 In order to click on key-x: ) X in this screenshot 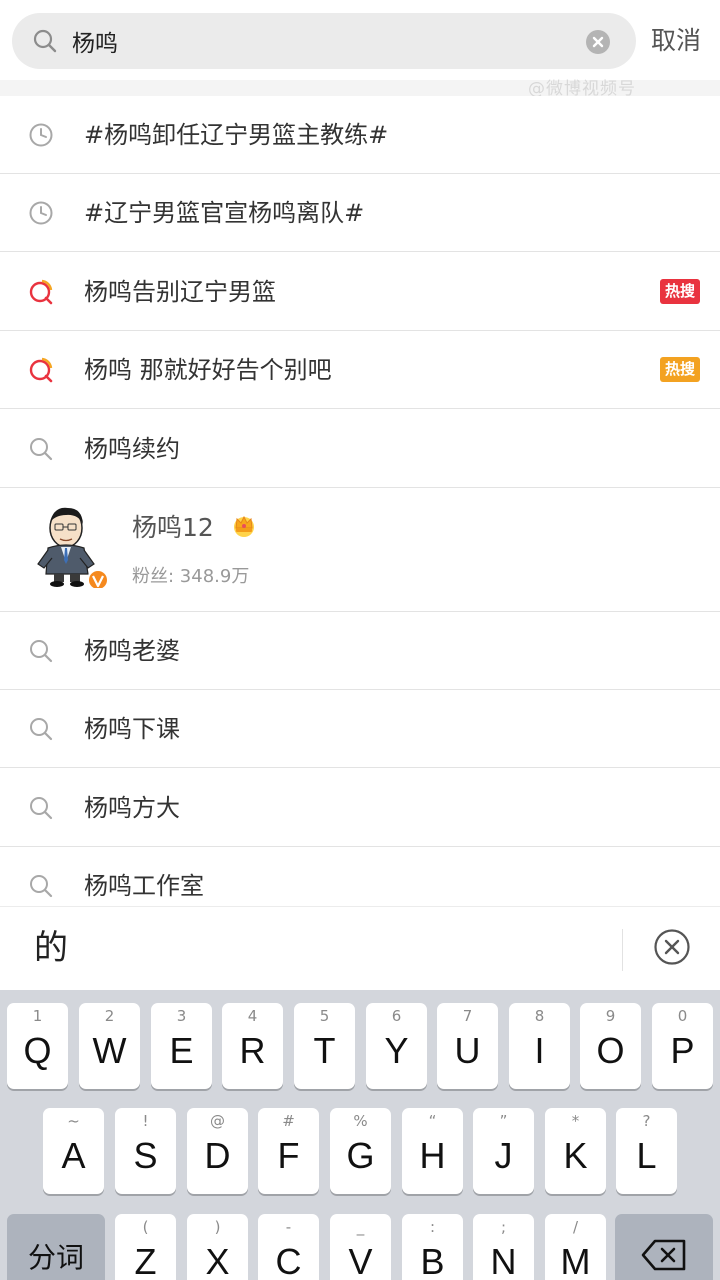, I will do `click(217, 1247)`.